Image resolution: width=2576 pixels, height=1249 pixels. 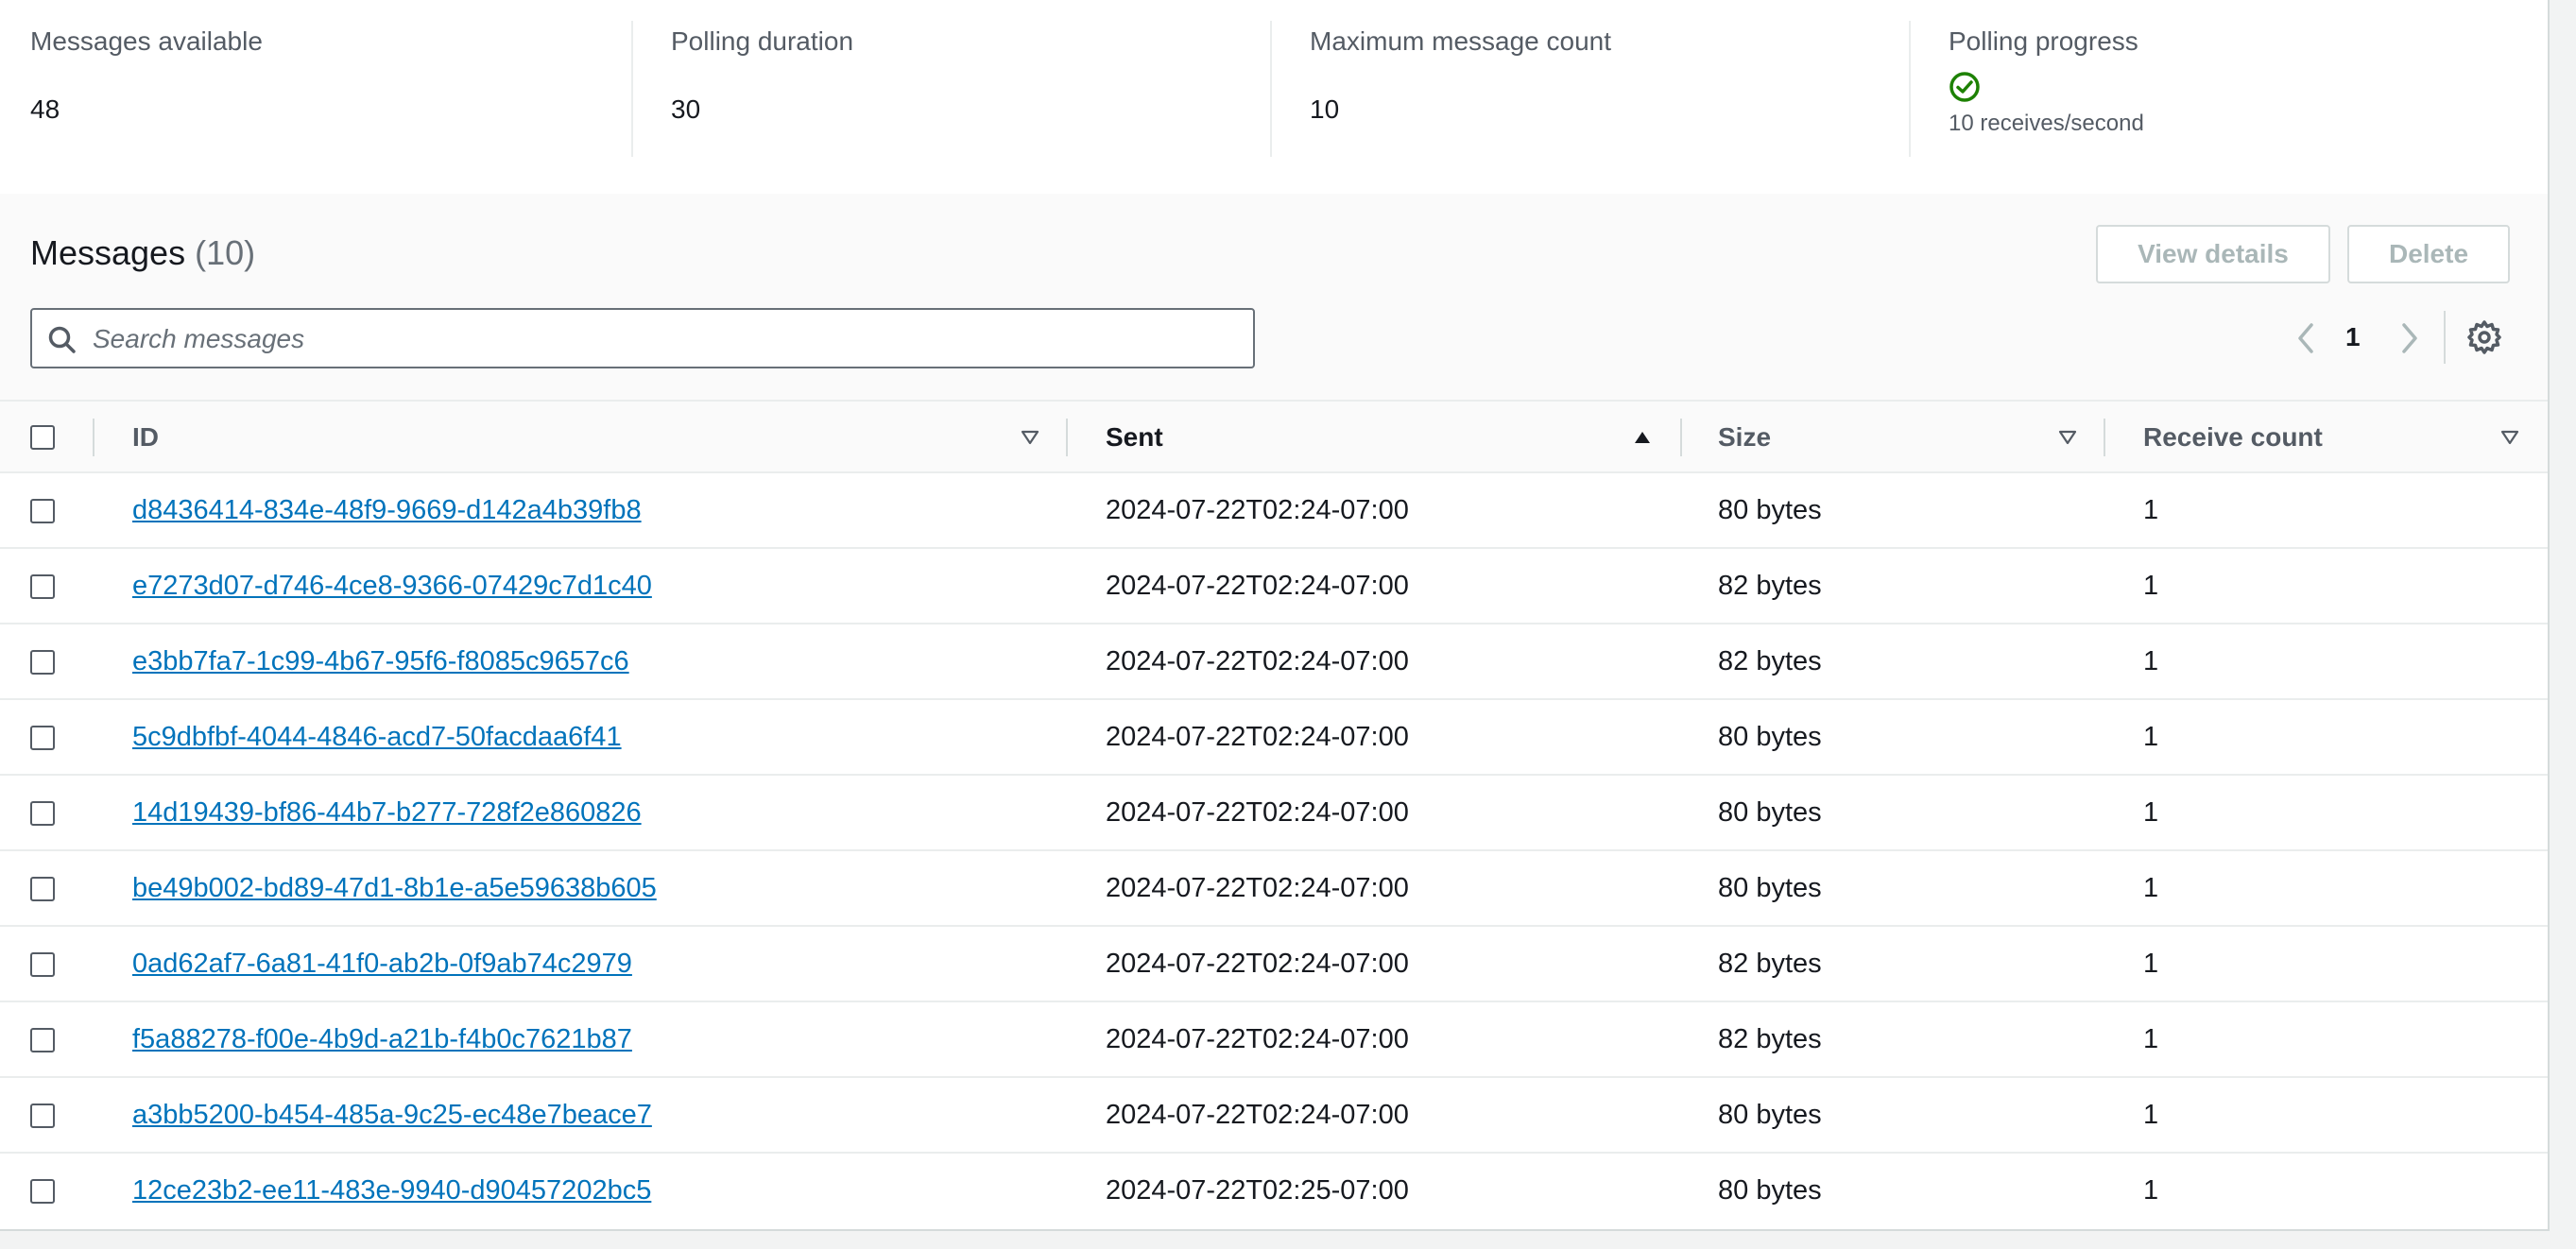 What do you see at coordinates (225, 252) in the screenshot?
I see `messages-count: (10)` at bounding box center [225, 252].